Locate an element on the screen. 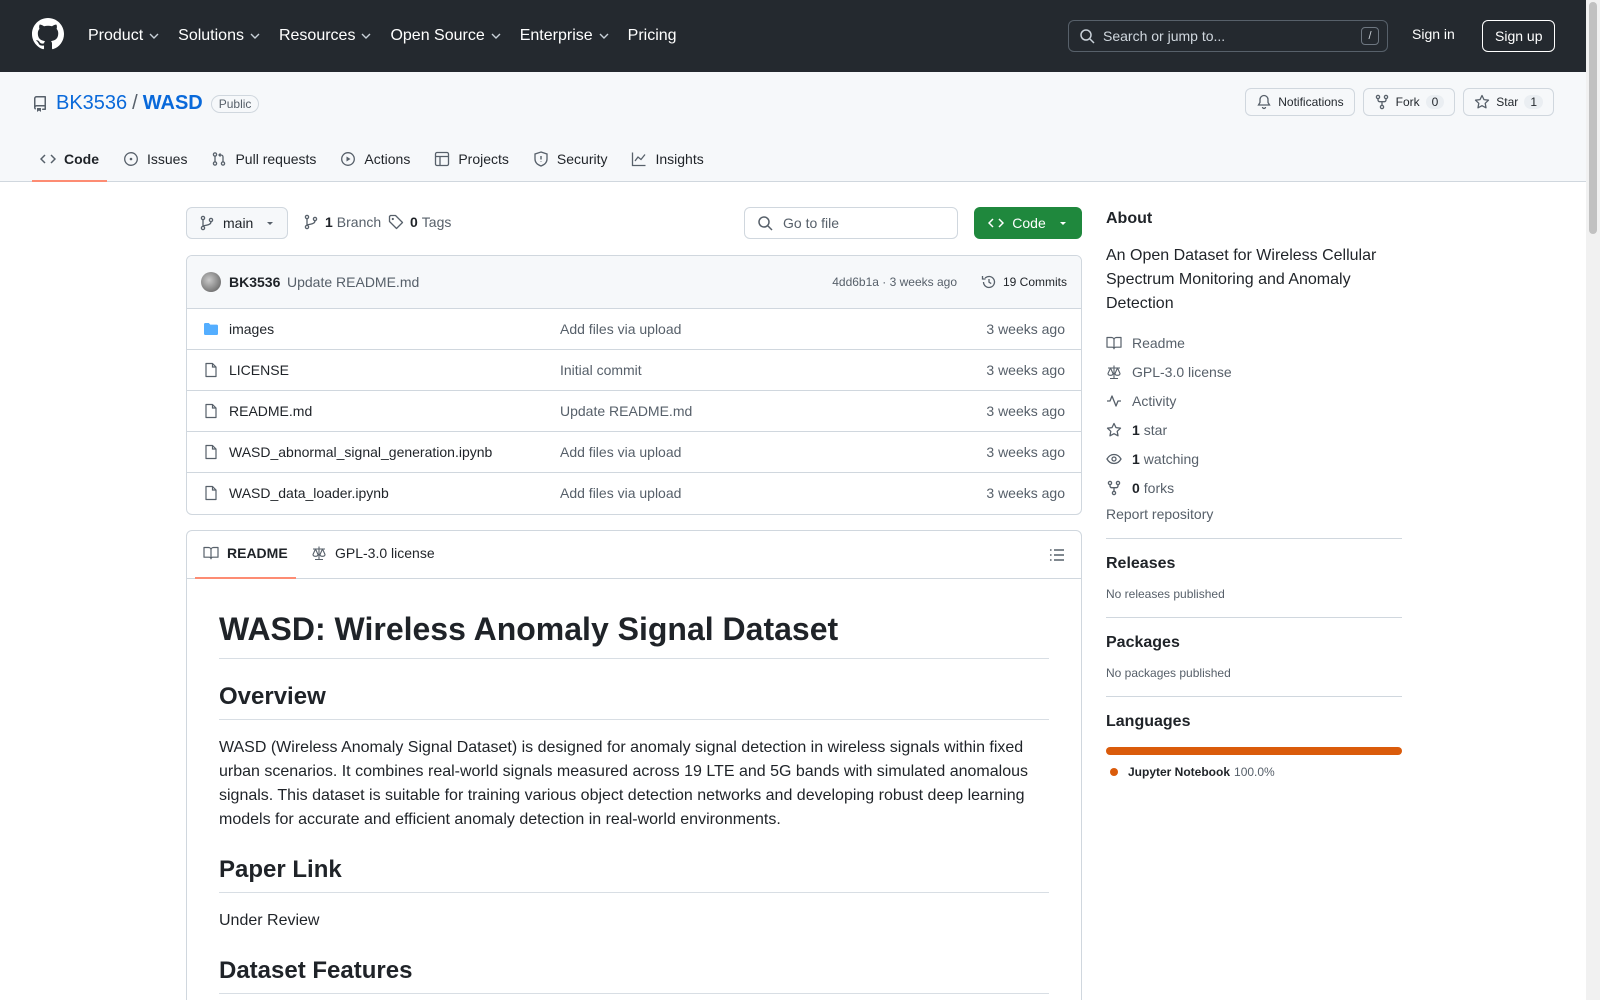 The height and width of the screenshot is (1000, 1600). languages-heading: Languages is located at coordinates (1148, 721).